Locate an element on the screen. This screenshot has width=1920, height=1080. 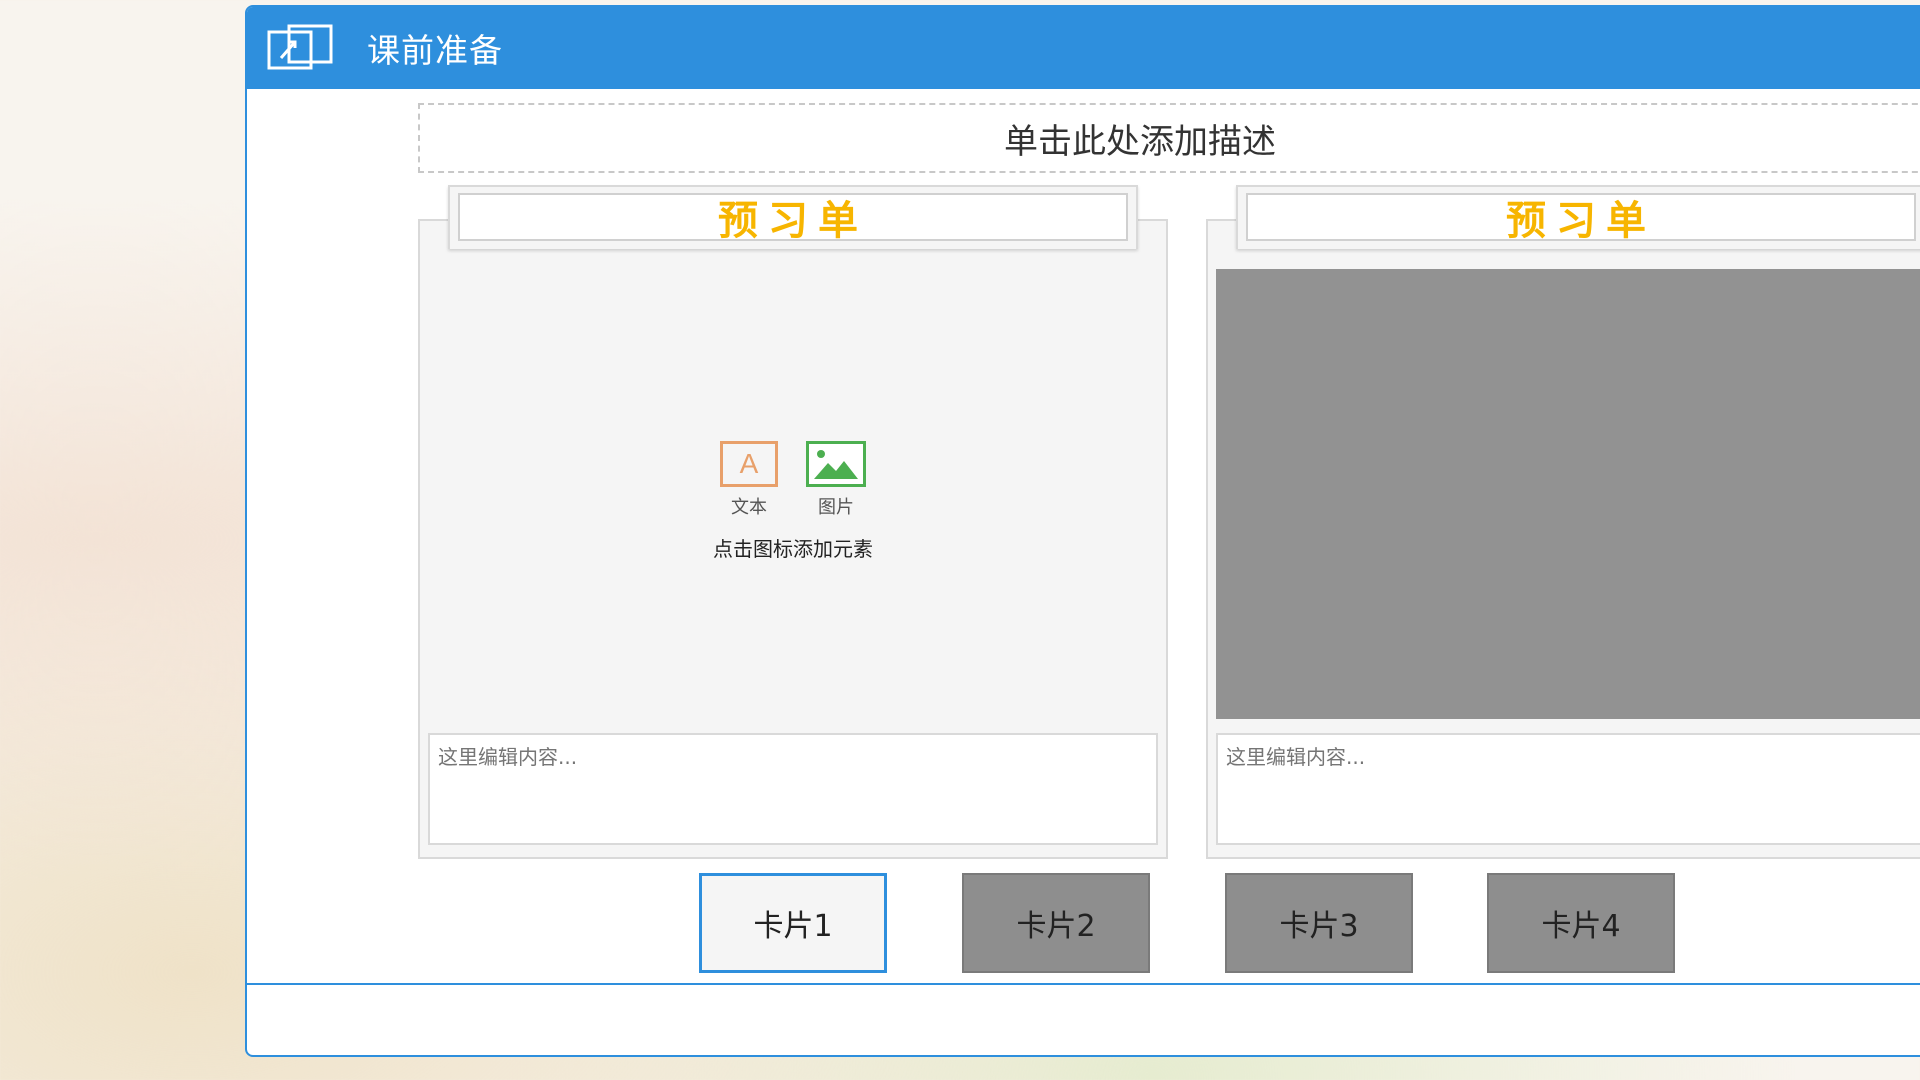
footer-divider is located at coordinates (1083, 984).